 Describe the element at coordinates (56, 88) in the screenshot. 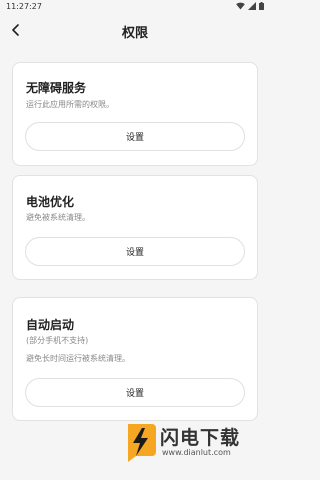

I see `card-title: 无障碍服务` at that location.